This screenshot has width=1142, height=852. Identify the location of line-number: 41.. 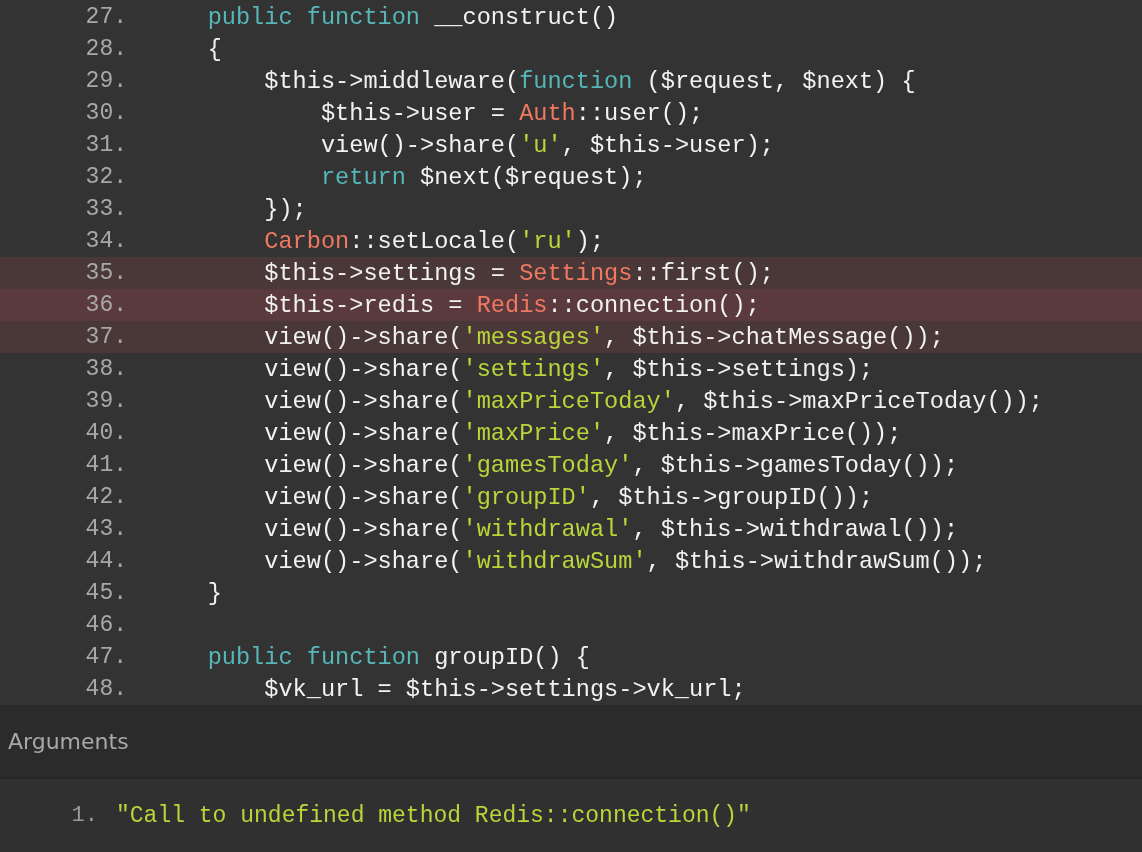
(105, 465).